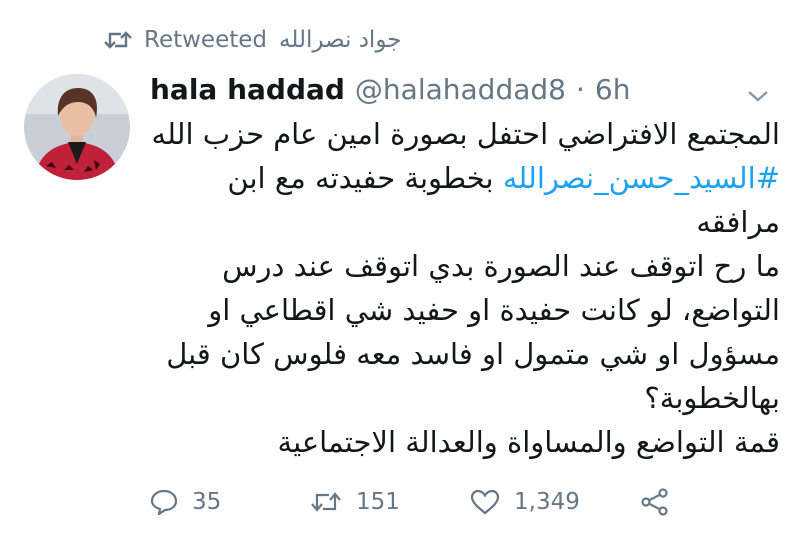 The image size is (800, 541). What do you see at coordinates (205, 40) in the screenshot?
I see `retweet-label: Retweeted` at bounding box center [205, 40].